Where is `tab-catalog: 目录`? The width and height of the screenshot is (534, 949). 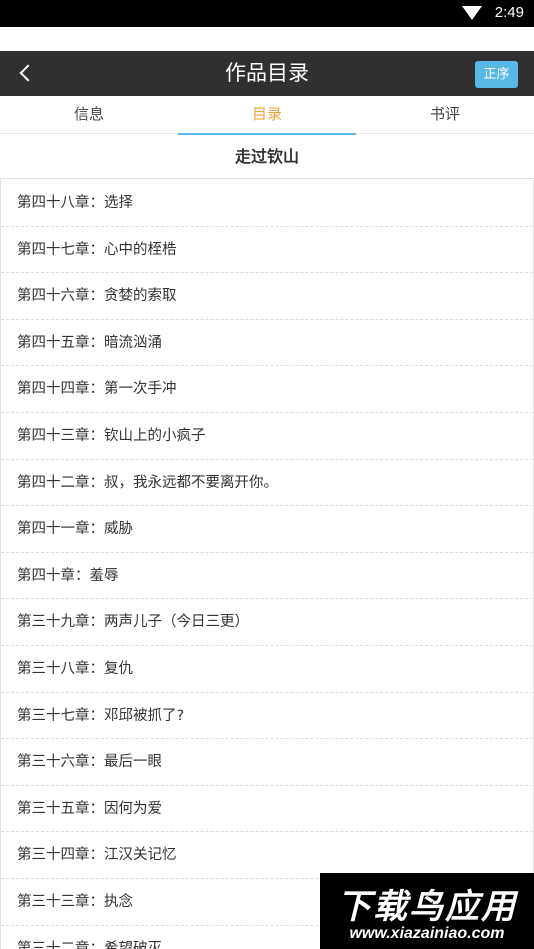
tab-catalog: 目录 is located at coordinates (267, 115).